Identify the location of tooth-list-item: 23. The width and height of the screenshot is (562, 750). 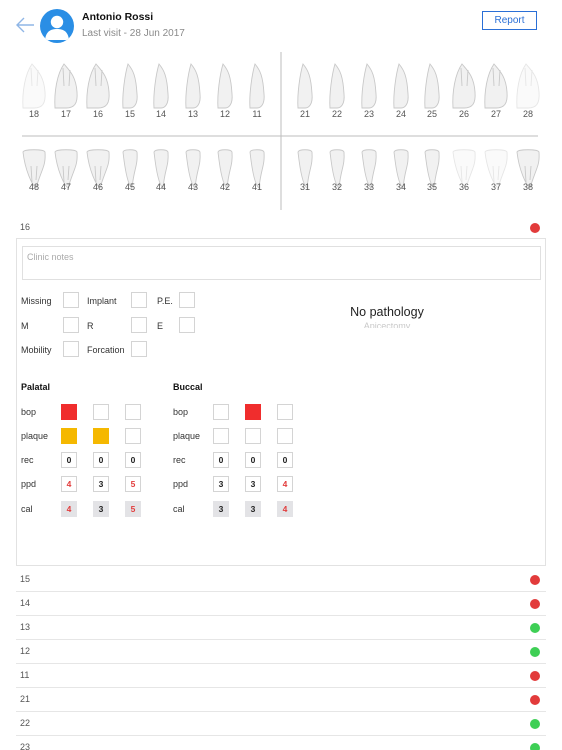
(281, 744).